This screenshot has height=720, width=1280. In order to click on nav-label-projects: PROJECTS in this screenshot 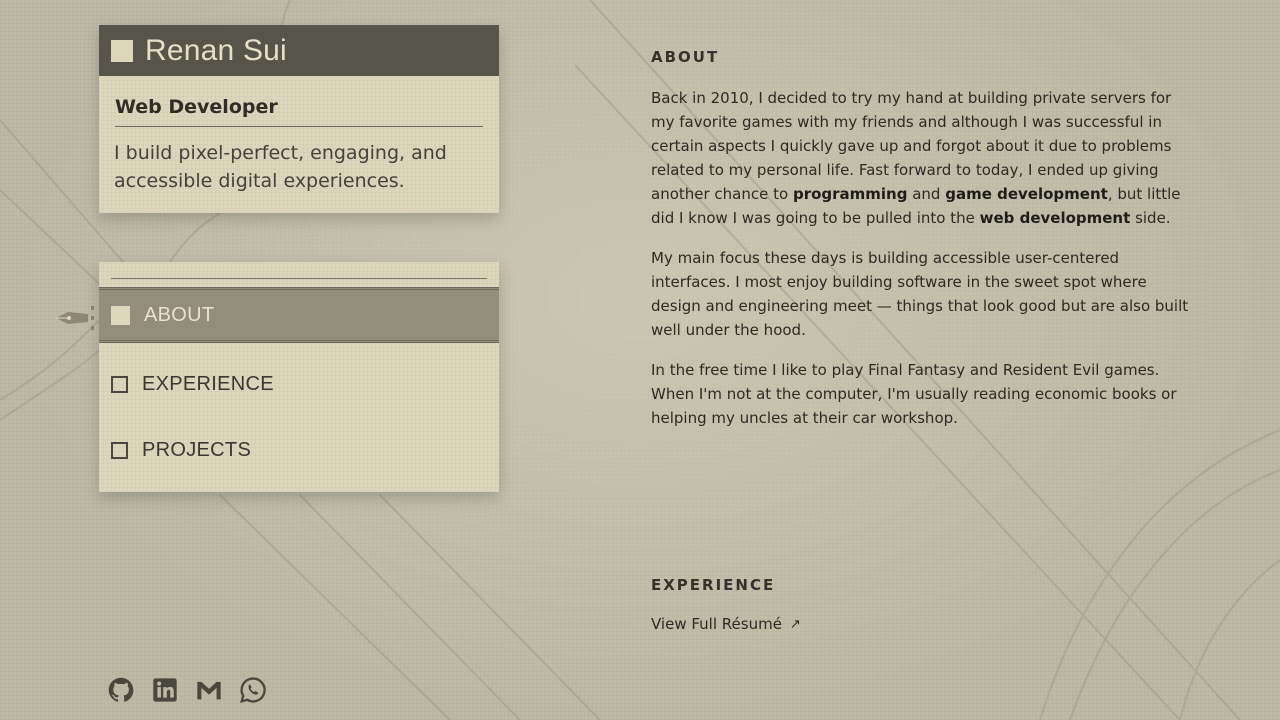, I will do `click(197, 449)`.